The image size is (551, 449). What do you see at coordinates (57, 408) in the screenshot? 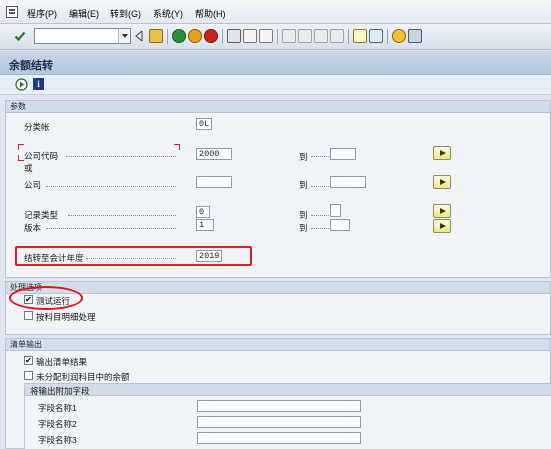
I see `field1-label: 字段名称1` at bounding box center [57, 408].